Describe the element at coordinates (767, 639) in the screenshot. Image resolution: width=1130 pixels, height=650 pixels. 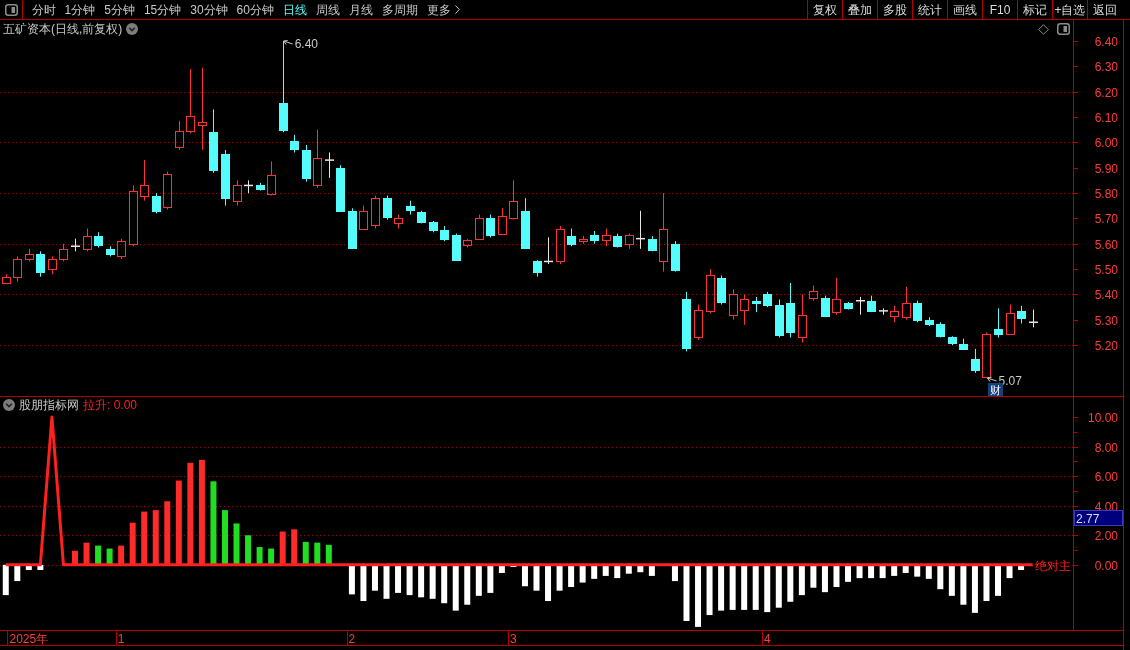
I see `date-label: 4` at that location.